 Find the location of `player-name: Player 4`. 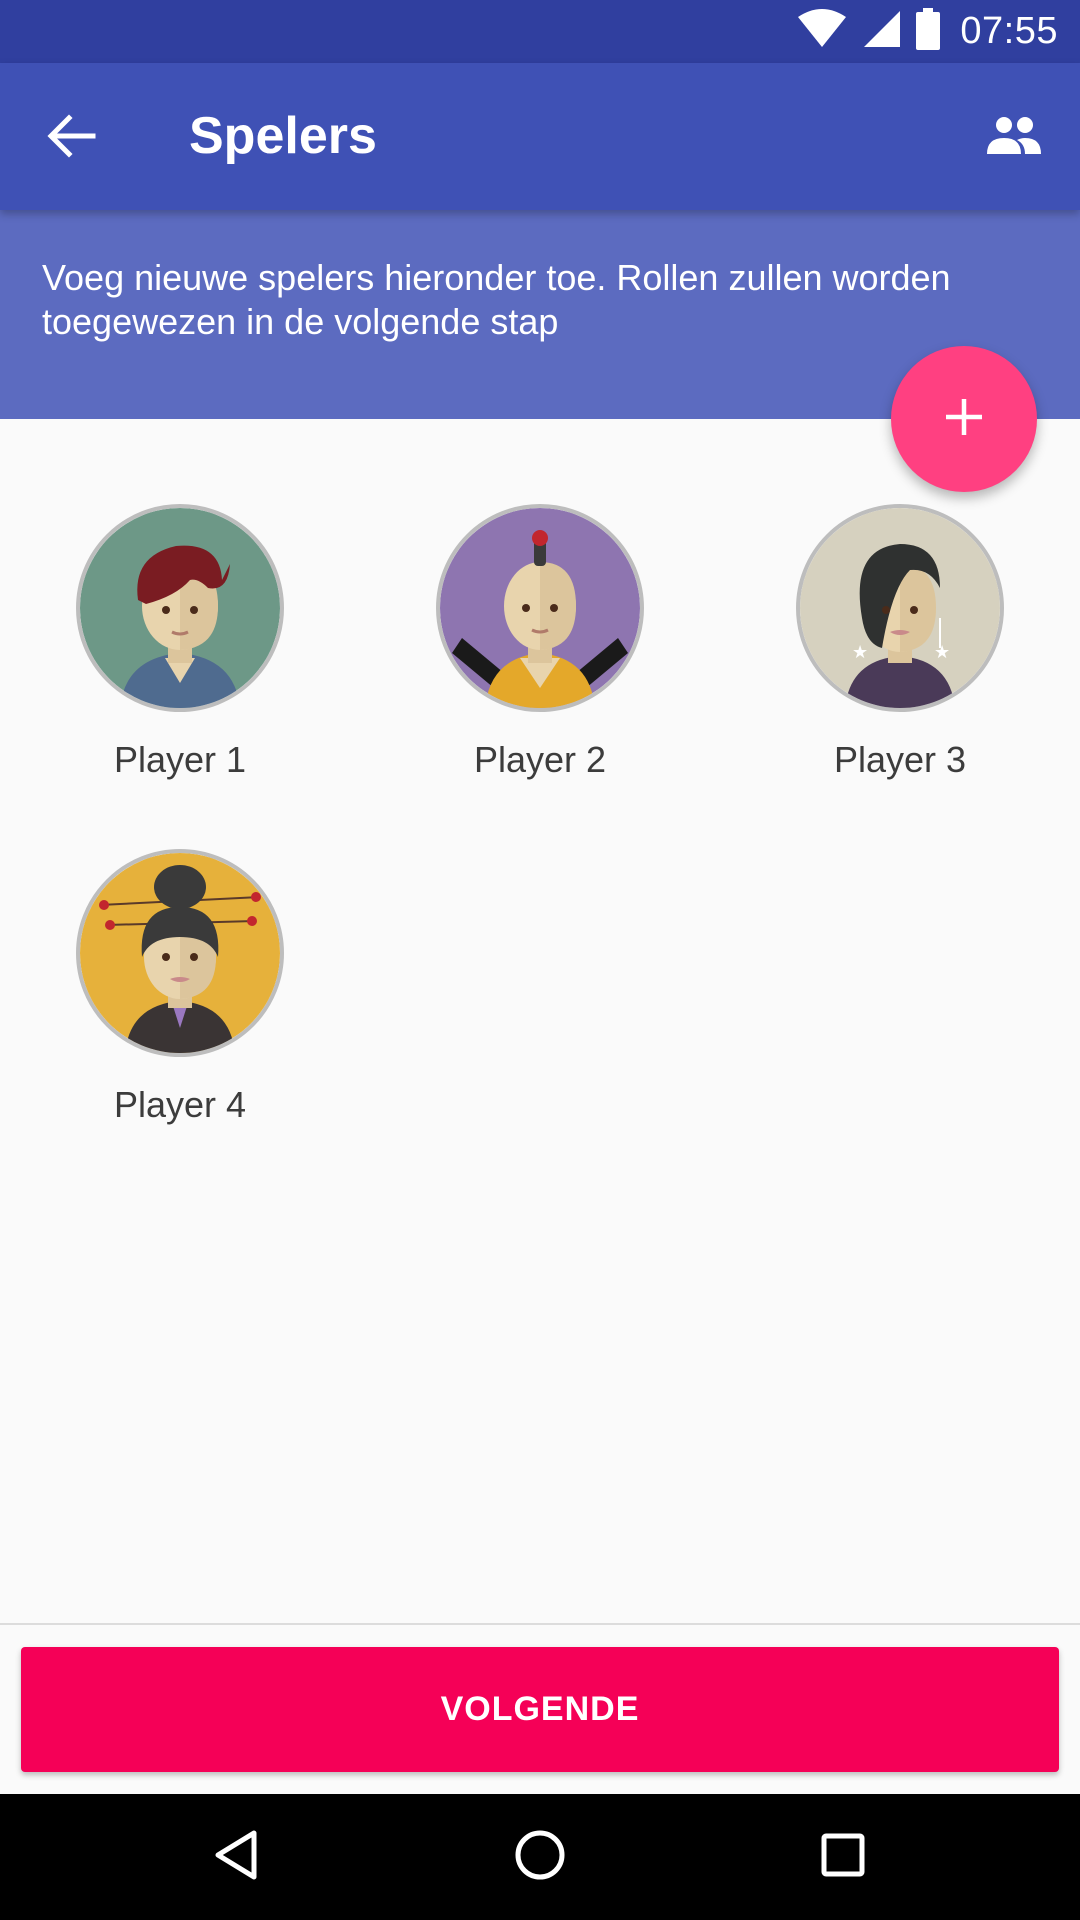

player-name: Player 4 is located at coordinates (180, 1104).